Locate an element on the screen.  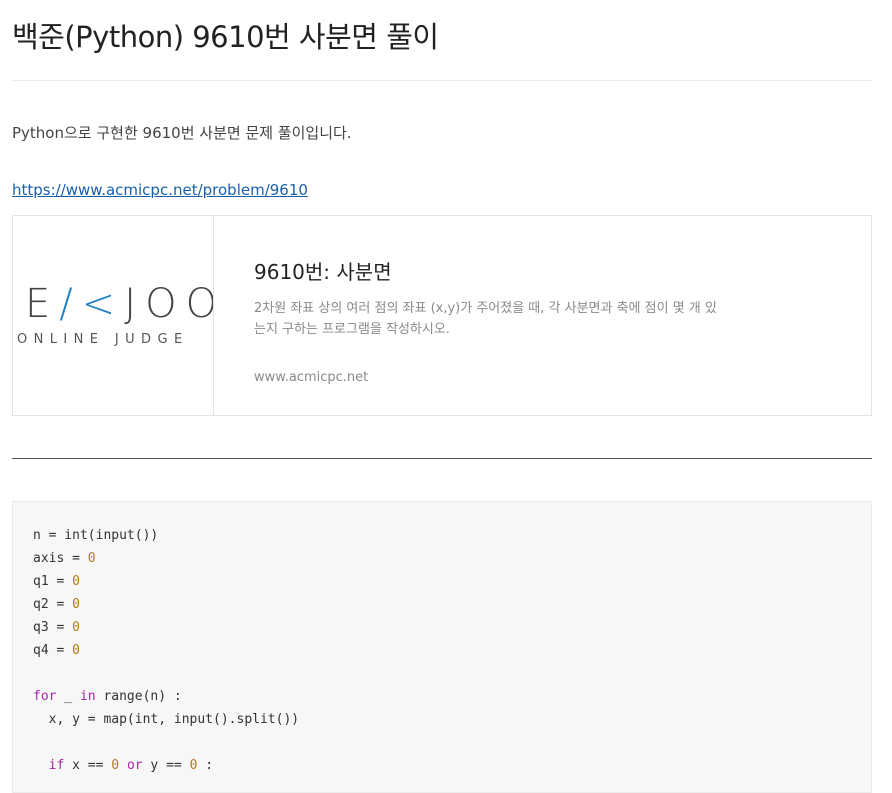
code-line: axis = 0 is located at coordinates (166, 558).